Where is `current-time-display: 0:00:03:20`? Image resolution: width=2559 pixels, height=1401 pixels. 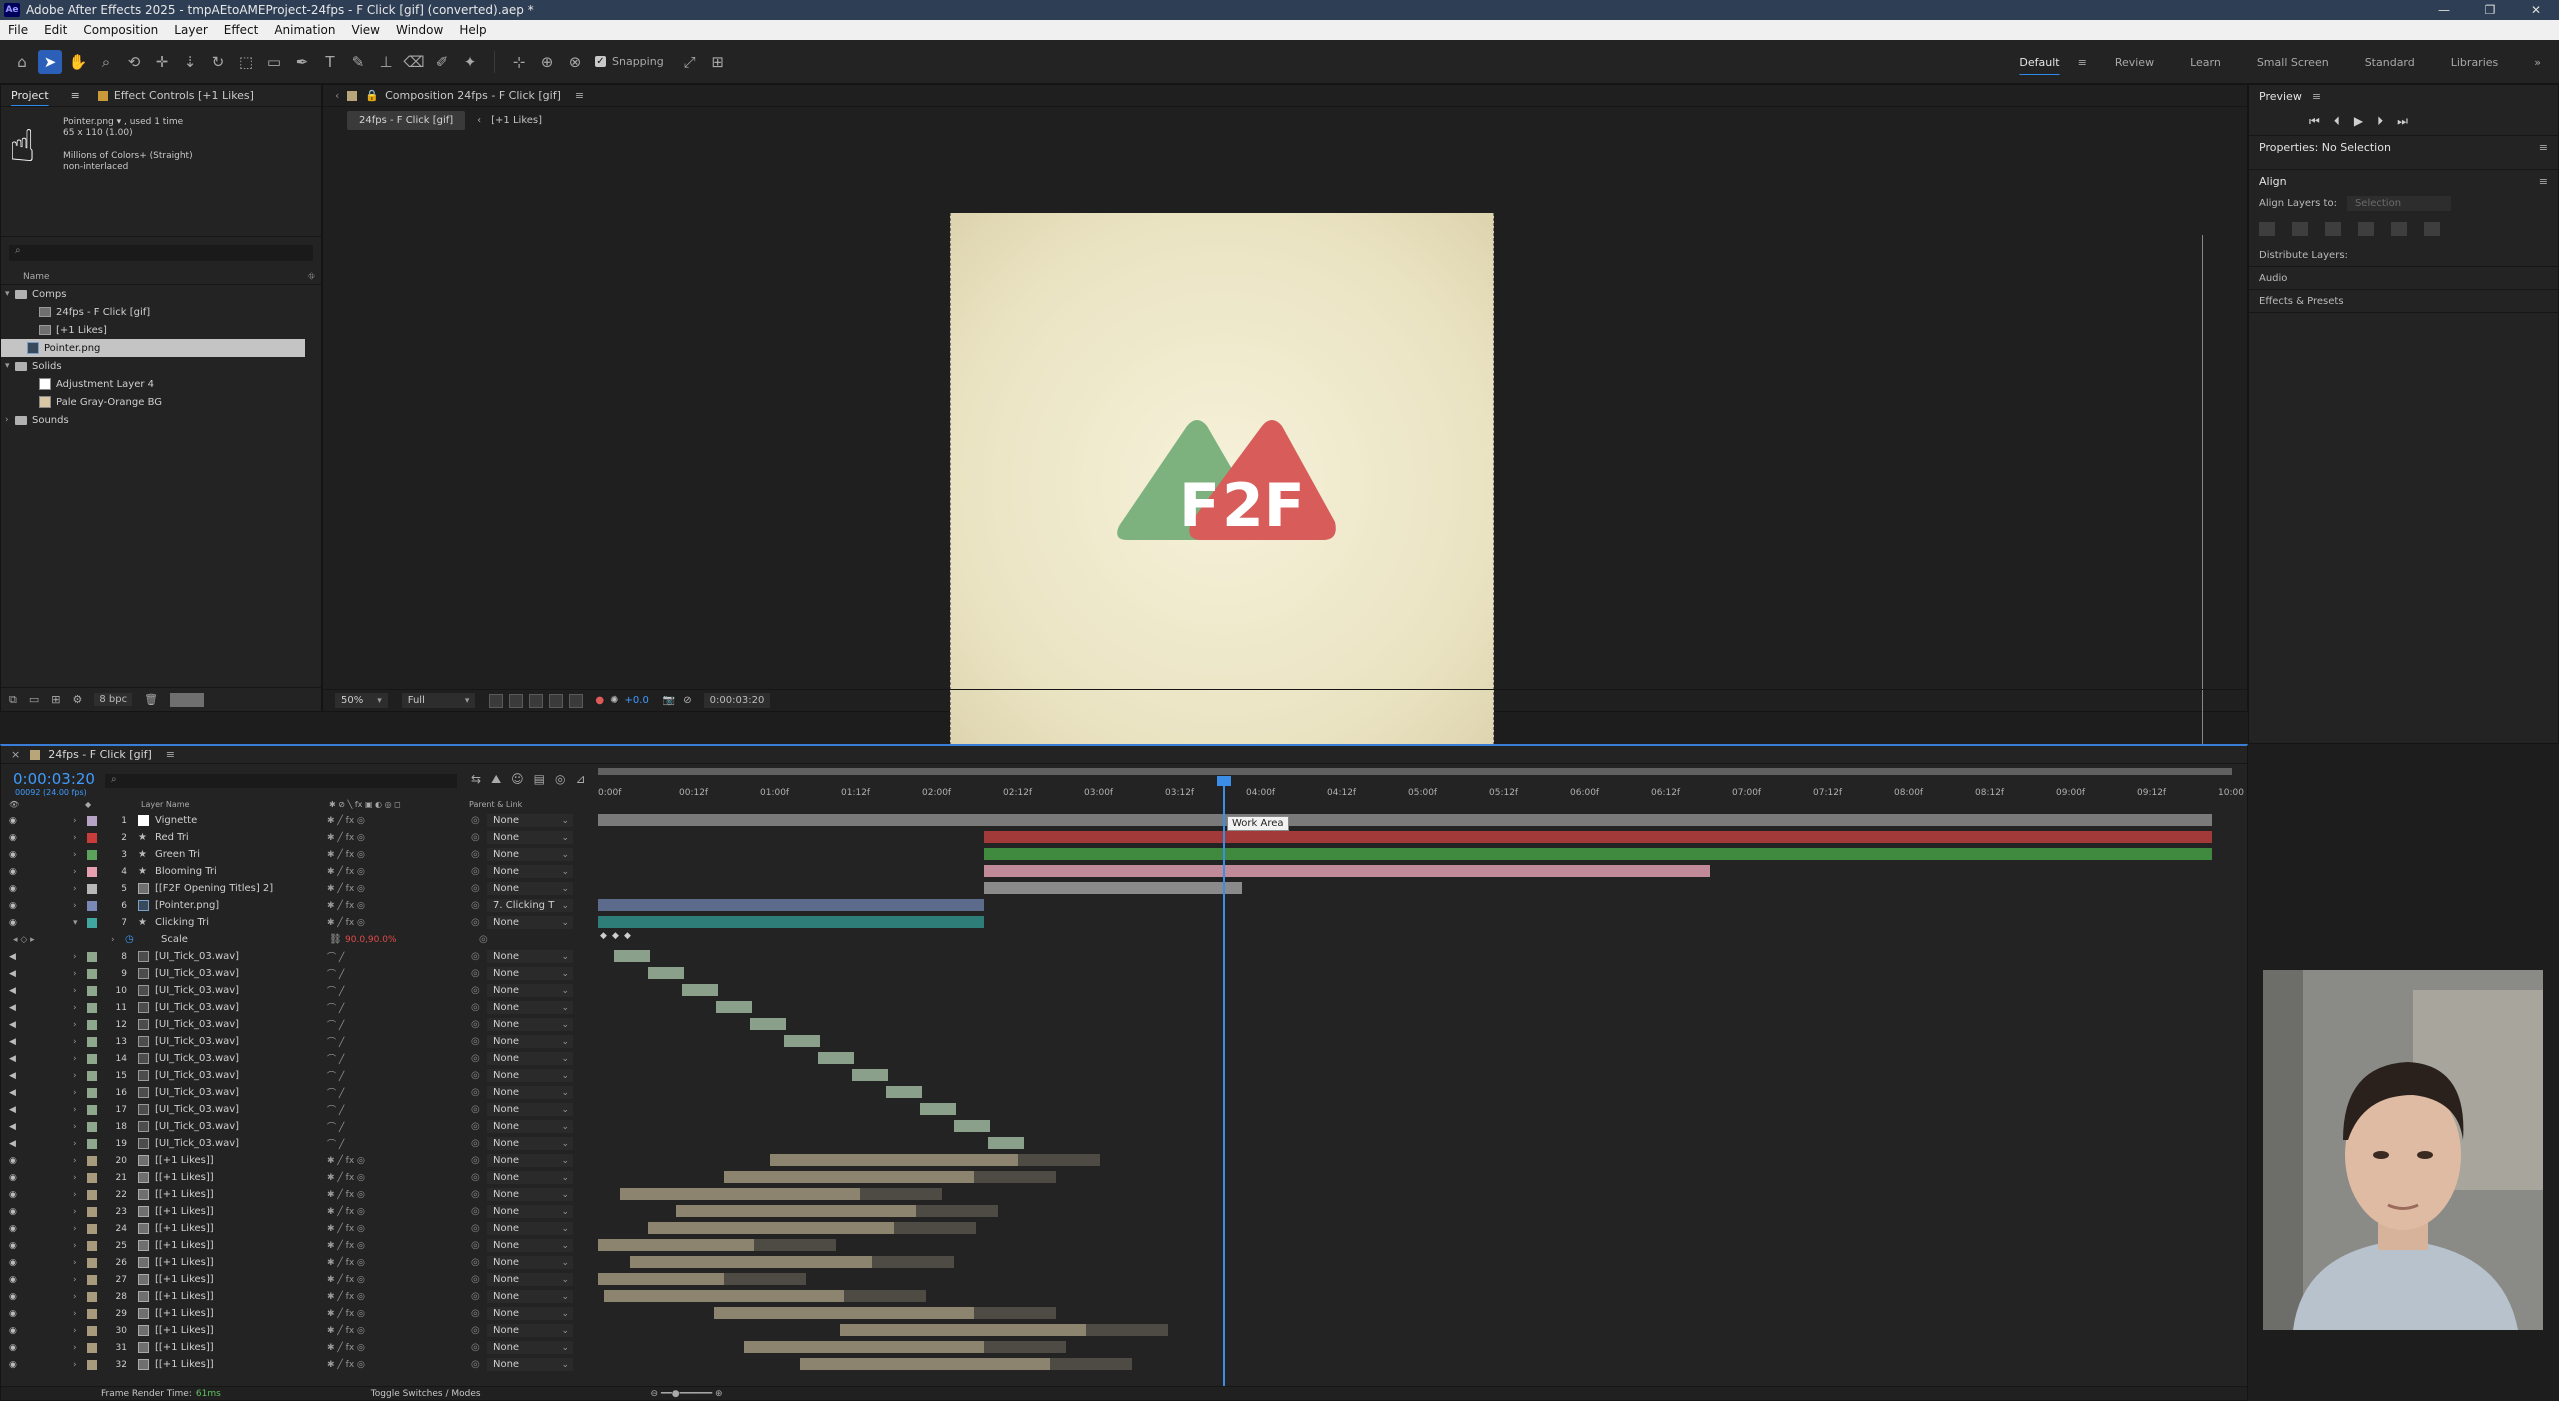 current-time-display: 0:00:03:20 is located at coordinates (737, 700).